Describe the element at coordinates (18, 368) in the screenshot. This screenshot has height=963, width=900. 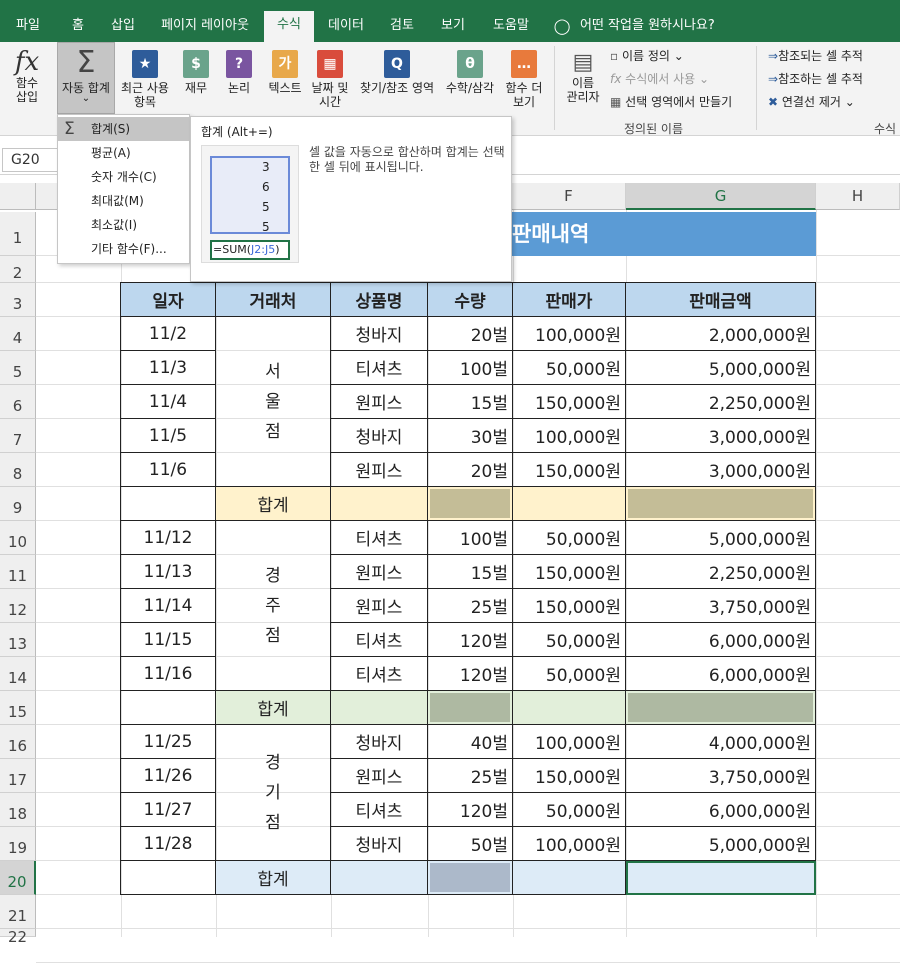
I see `row-header: 5` at that location.